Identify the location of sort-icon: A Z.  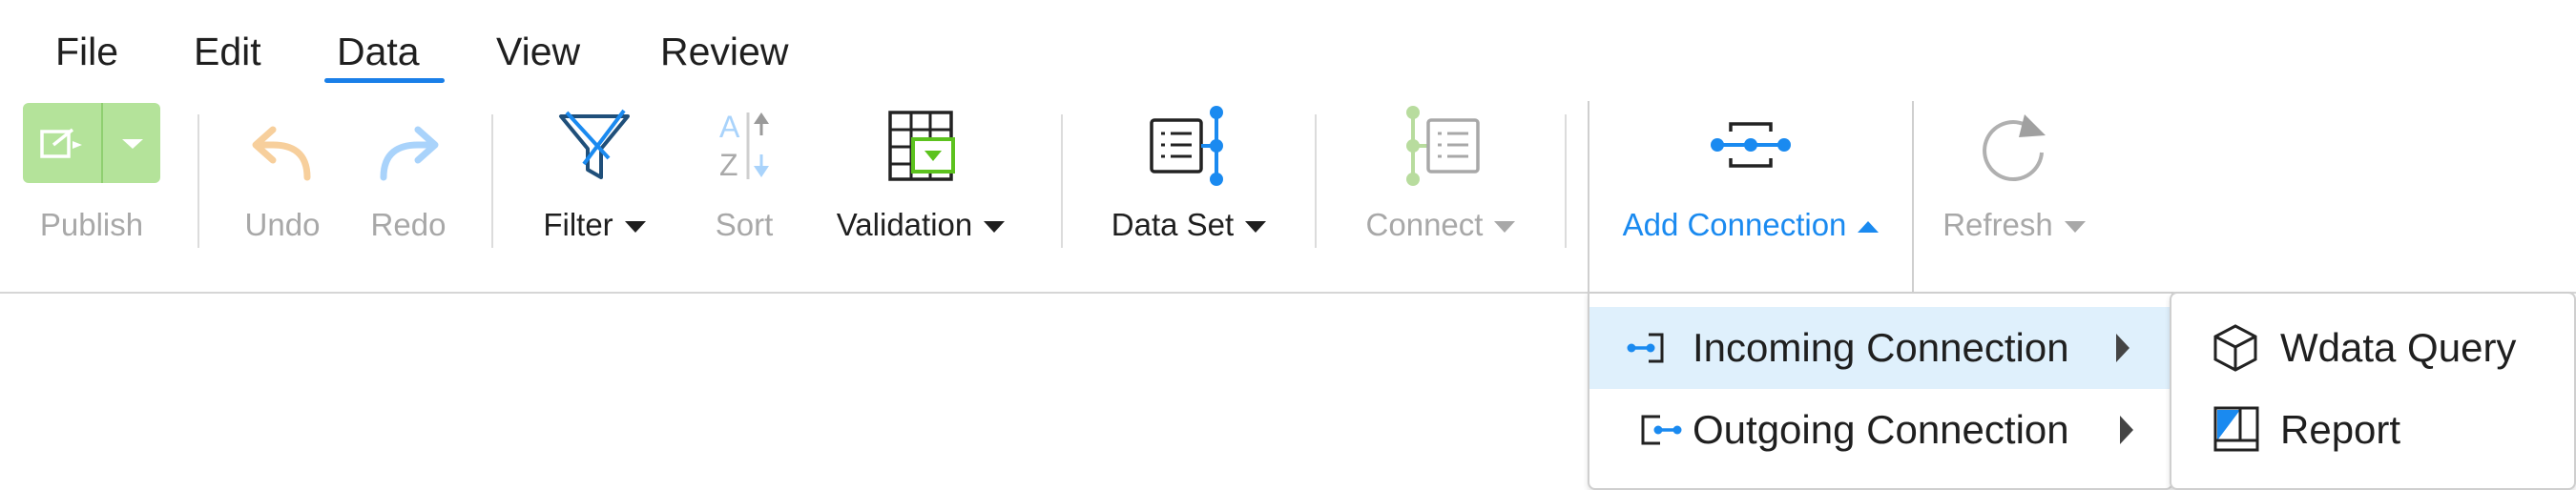
(744, 146).